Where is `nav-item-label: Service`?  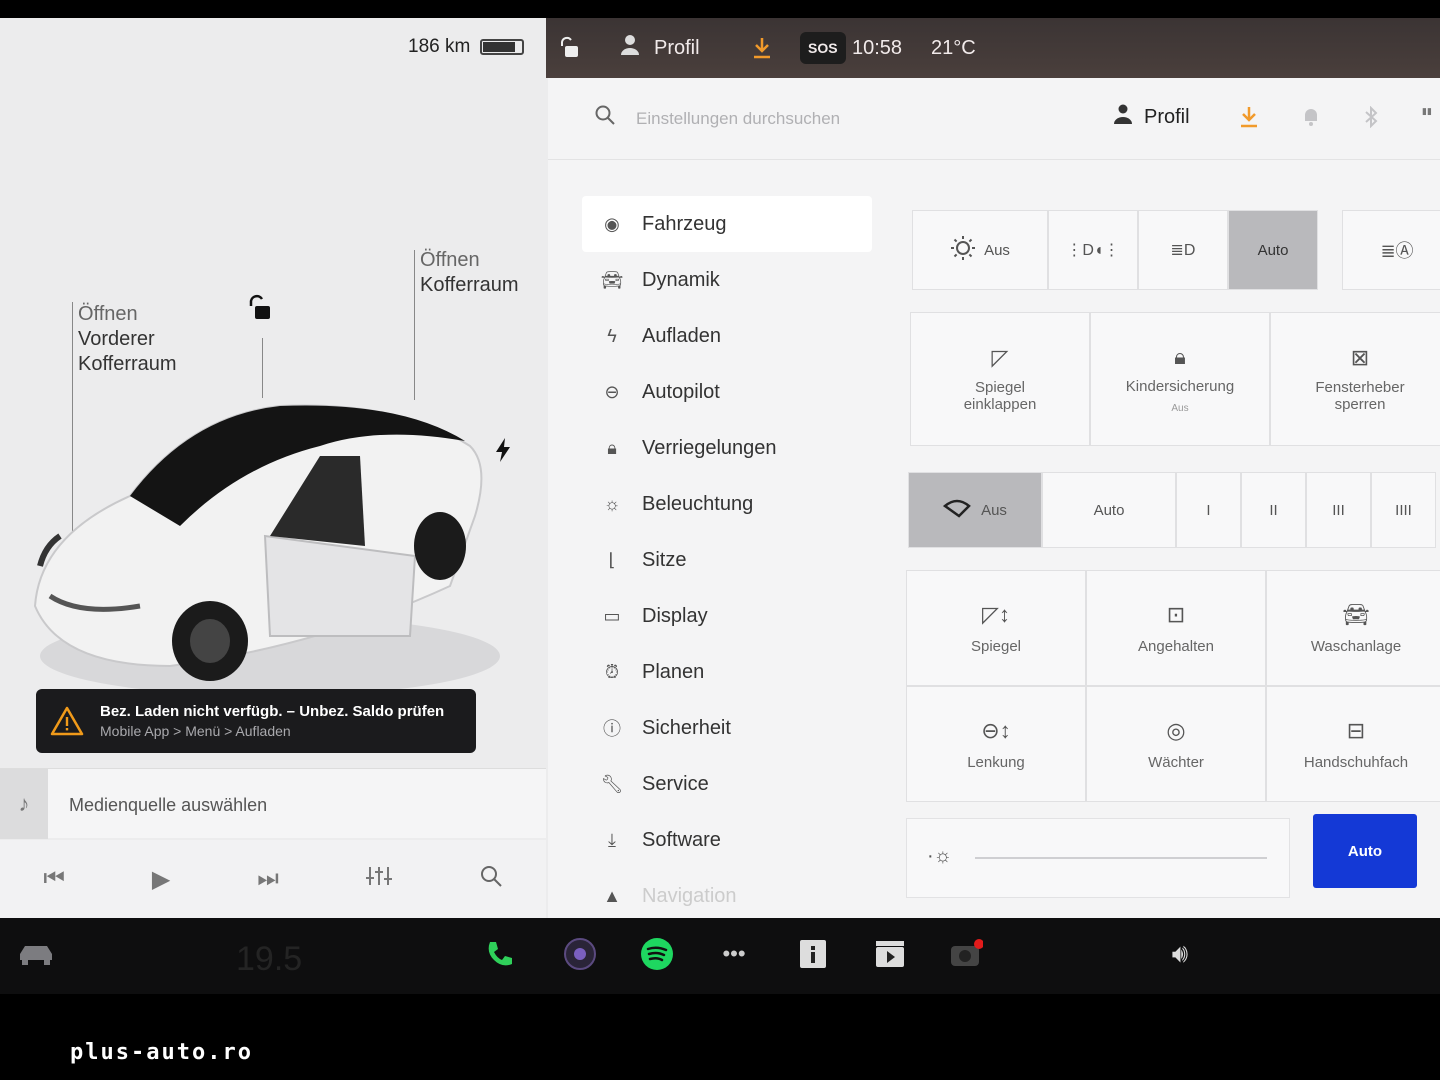 nav-item-label: Service is located at coordinates (675, 783).